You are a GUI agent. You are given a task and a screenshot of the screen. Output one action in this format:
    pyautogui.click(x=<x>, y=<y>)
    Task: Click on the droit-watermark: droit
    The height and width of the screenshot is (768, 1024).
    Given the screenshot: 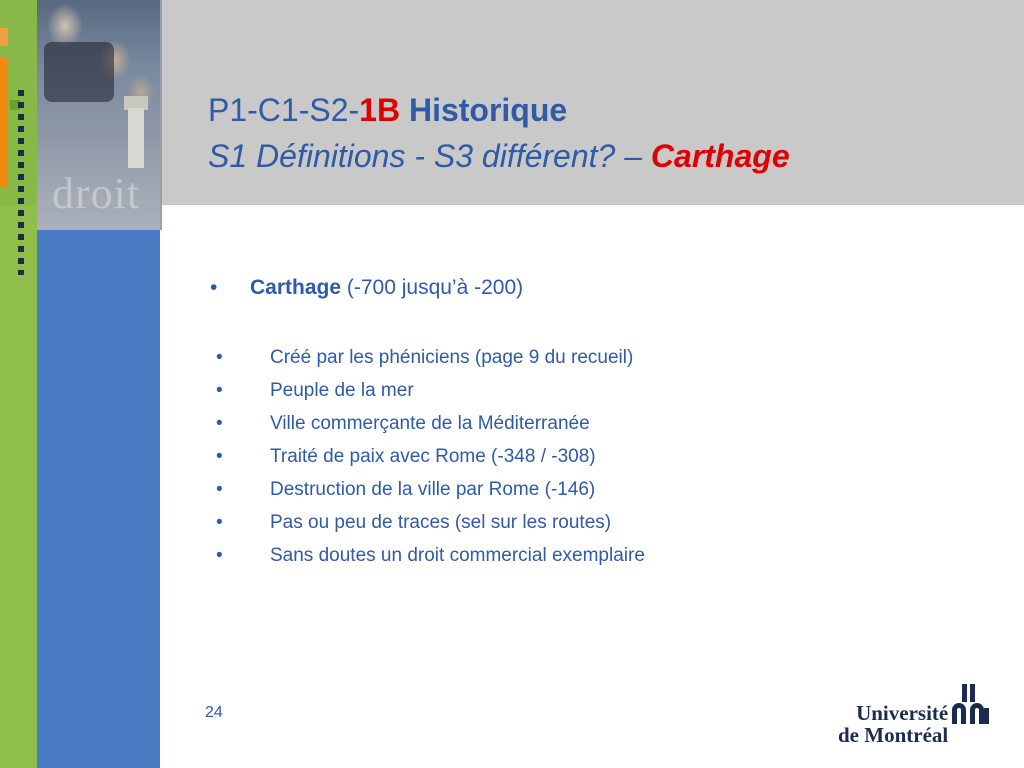 What is the action you would take?
    pyautogui.click(x=96, y=193)
    